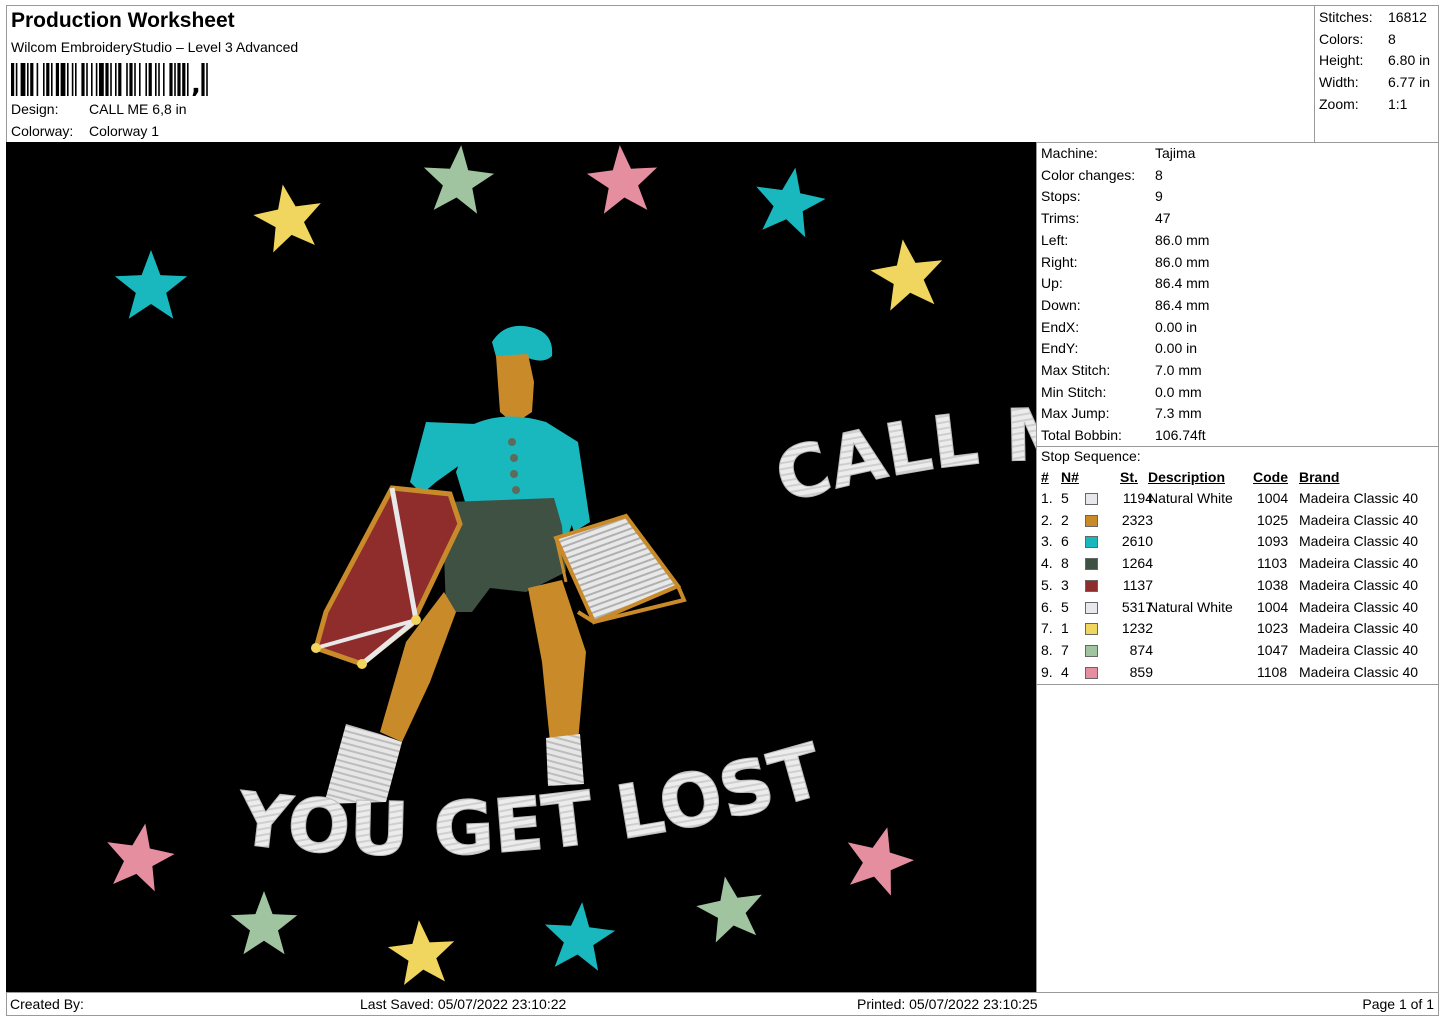  Describe the element at coordinates (1125, 262) in the screenshot. I see `info-row: Right: 86.0 mm` at that location.